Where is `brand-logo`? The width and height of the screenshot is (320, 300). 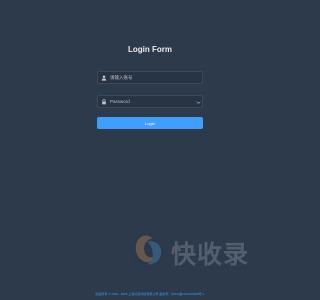
brand-logo is located at coordinates (148, 251).